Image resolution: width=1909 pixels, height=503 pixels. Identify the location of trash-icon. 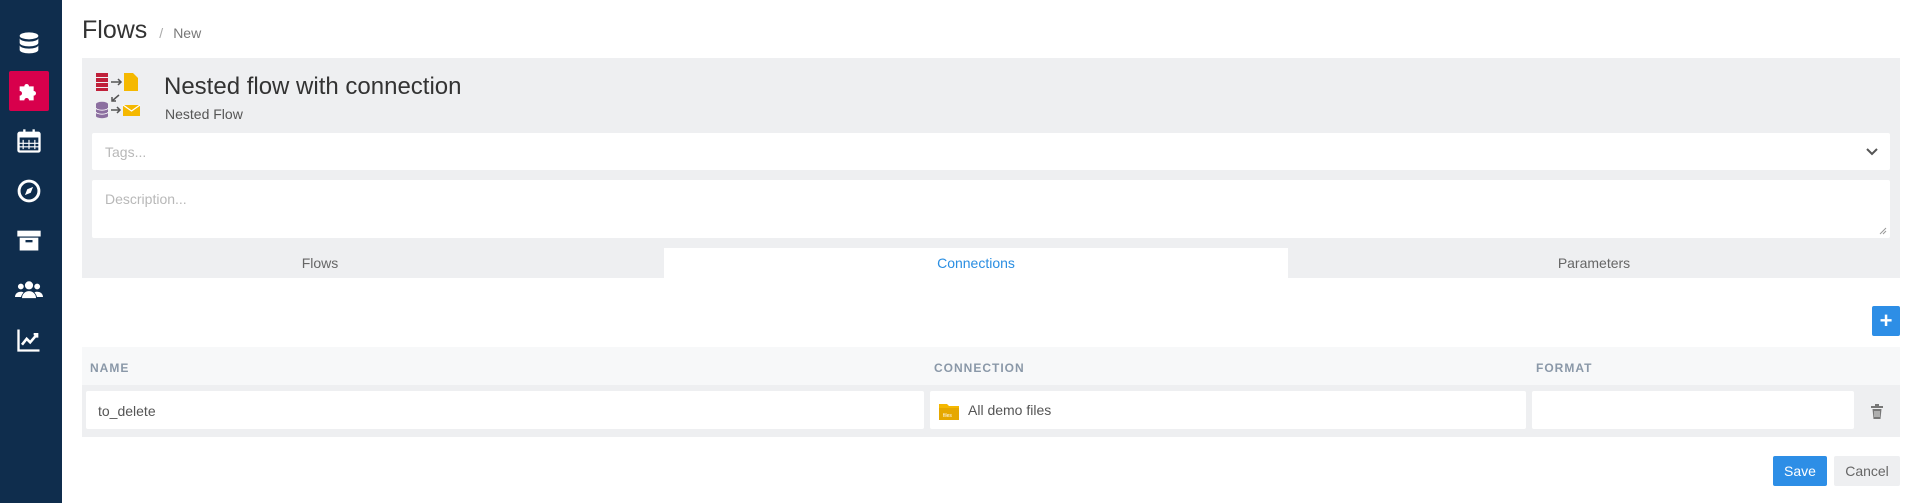
(1877, 411).